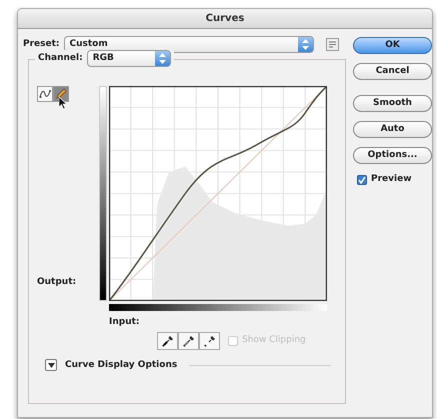 Image resolution: width=437 pixels, height=419 pixels. I want to click on pointer-icon, so click(63, 103).